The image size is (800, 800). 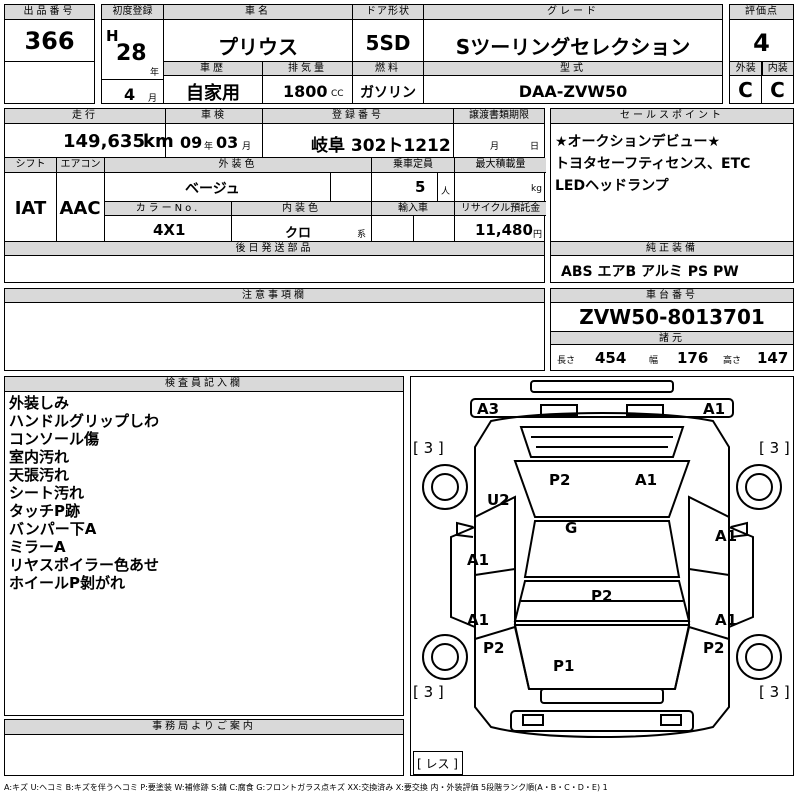 I want to click on displacement-box: 排気量 1800 CC, so click(x=307, y=82).